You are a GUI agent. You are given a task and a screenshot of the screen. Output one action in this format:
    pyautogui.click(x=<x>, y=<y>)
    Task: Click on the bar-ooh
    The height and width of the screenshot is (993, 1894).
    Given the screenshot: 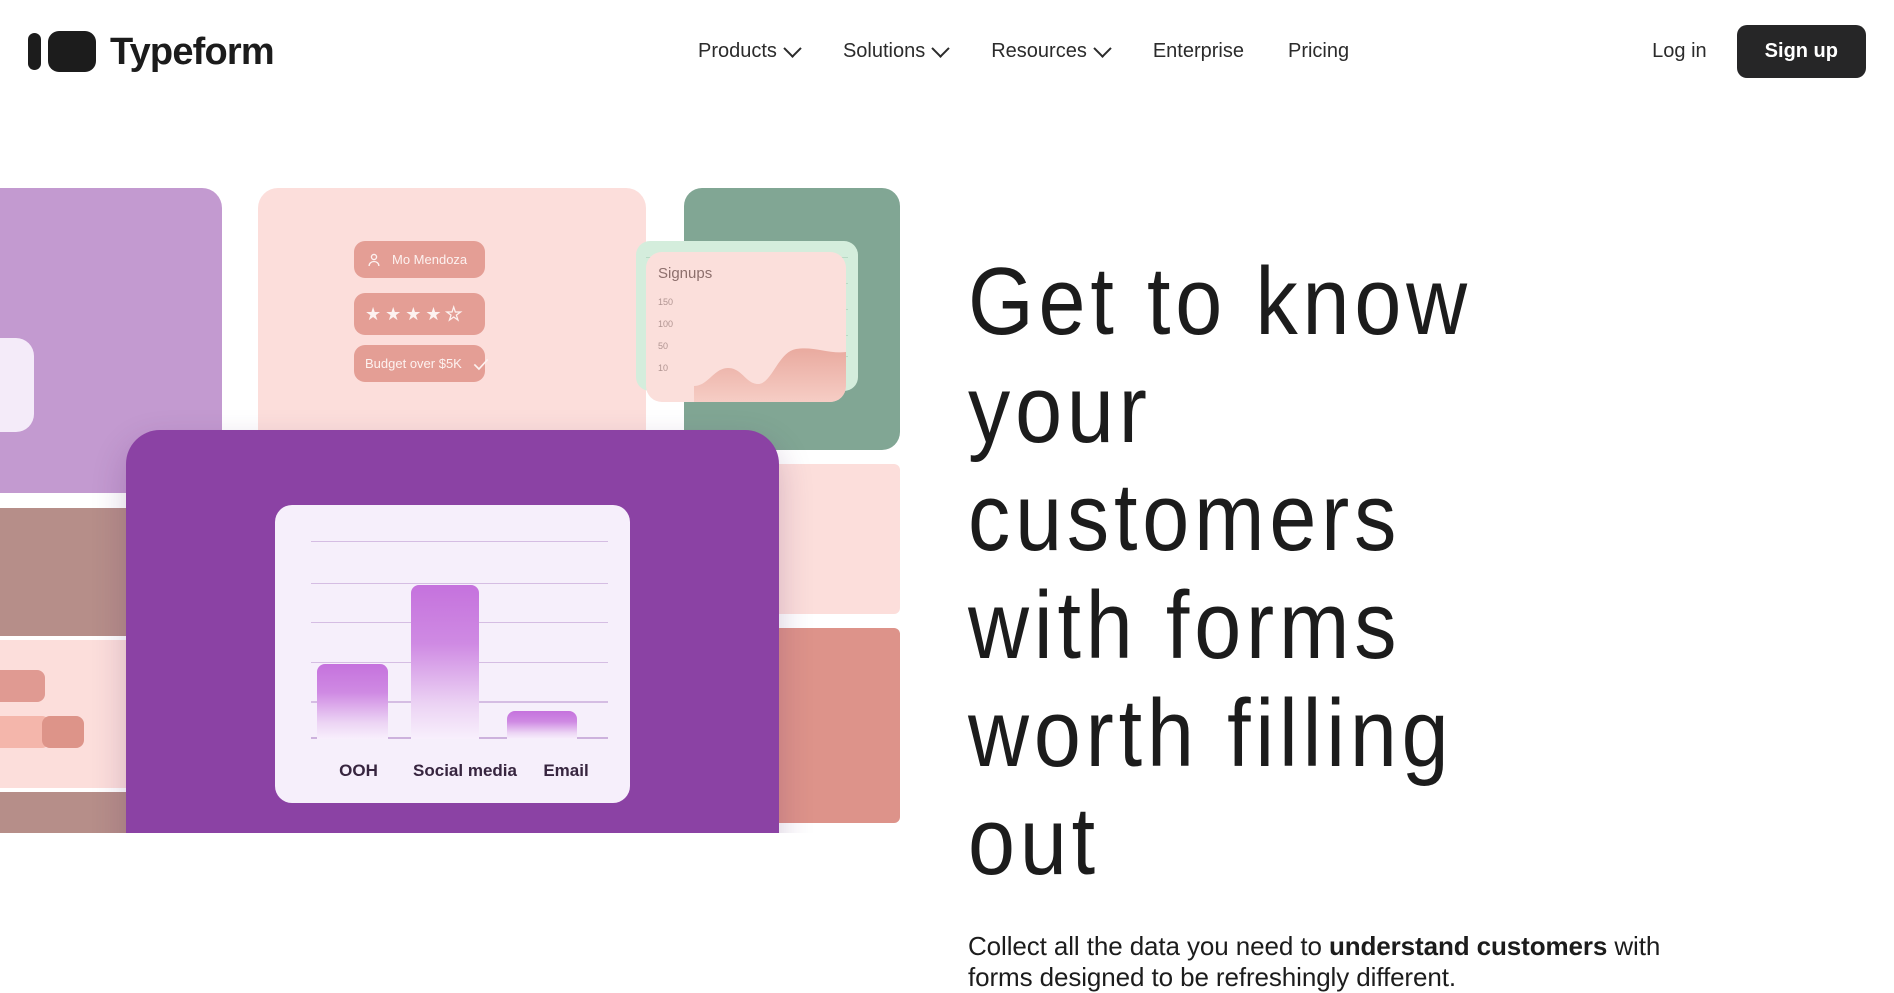 What is the action you would take?
    pyautogui.click(x=352, y=701)
    